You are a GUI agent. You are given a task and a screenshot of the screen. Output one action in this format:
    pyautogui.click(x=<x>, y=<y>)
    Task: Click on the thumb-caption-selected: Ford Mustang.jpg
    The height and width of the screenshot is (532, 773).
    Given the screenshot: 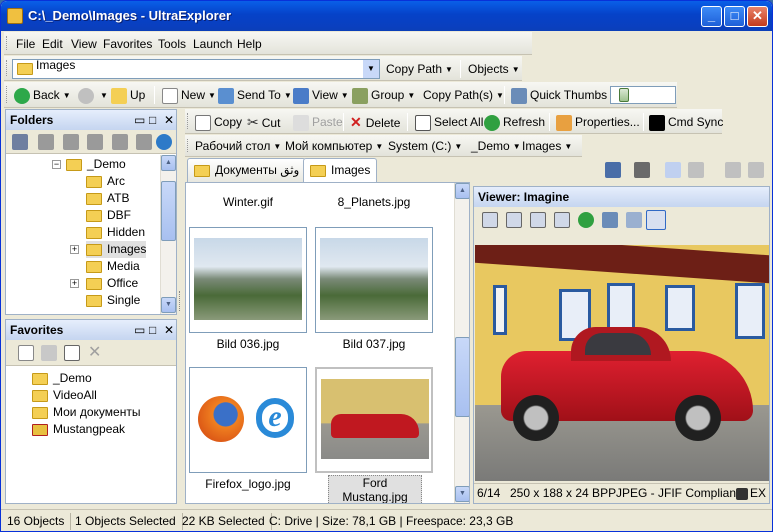 What is the action you would take?
    pyautogui.click(x=375, y=489)
    